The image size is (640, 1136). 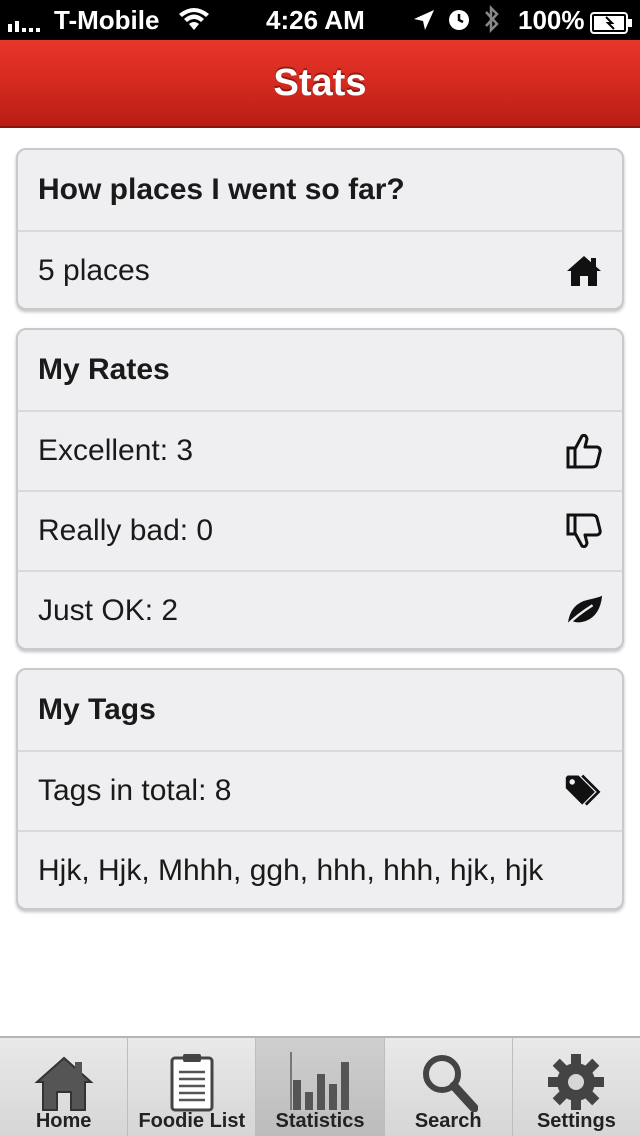 What do you see at coordinates (459, 23) in the screenshot?
I see `alarm-clock-icon` at bounding box center [459, 23].